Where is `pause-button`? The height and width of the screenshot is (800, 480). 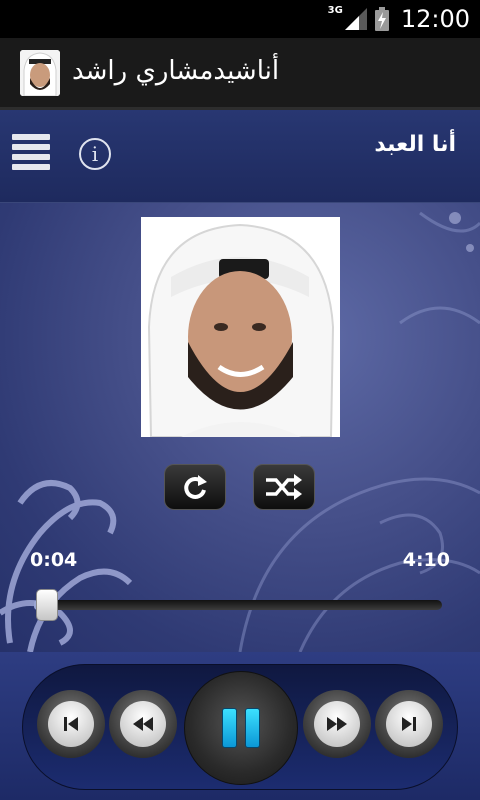 pause-button is located at coordinates (241, 728).